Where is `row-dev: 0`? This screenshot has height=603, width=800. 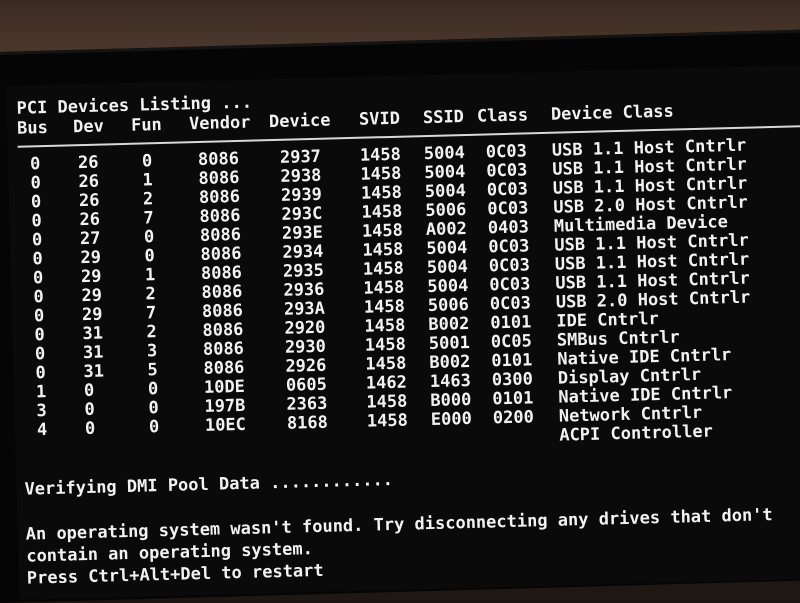 row-dev: 0 is located at coordinates (89, 391).